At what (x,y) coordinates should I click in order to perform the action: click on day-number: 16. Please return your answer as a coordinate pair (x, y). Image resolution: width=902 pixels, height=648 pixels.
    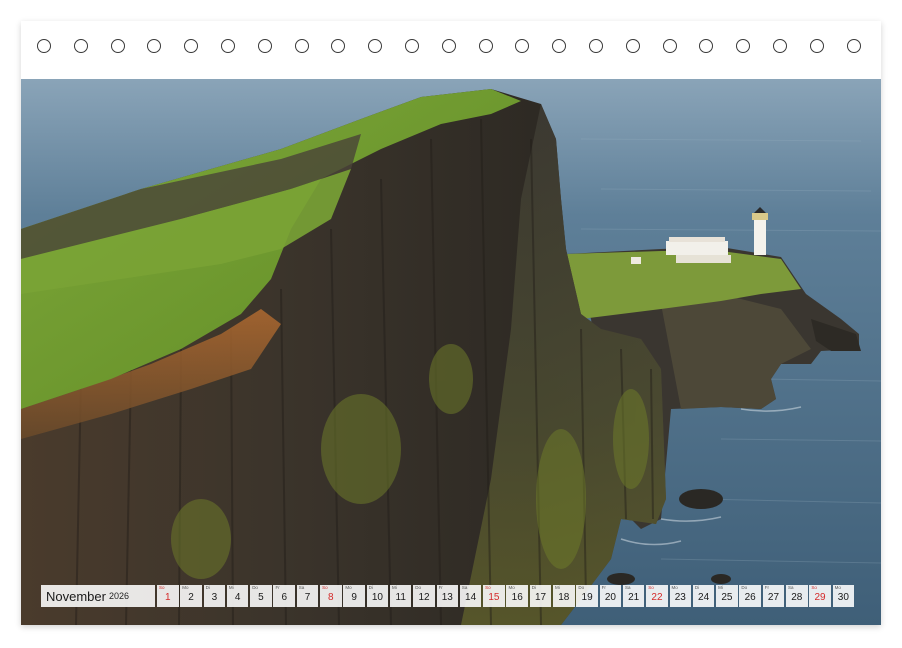
    Looking at the image, I should click on (517, 597).